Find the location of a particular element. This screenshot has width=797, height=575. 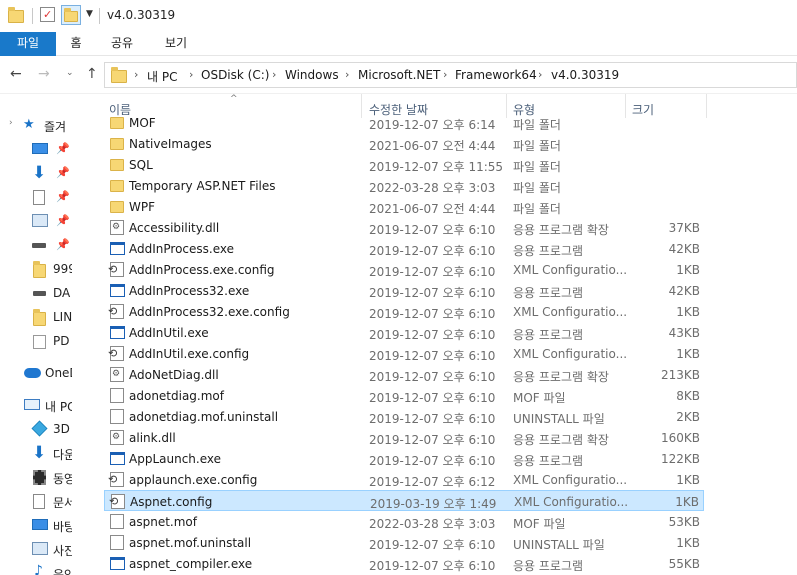

nav-desktop: 바탕 is located at coordinates (36, 526).